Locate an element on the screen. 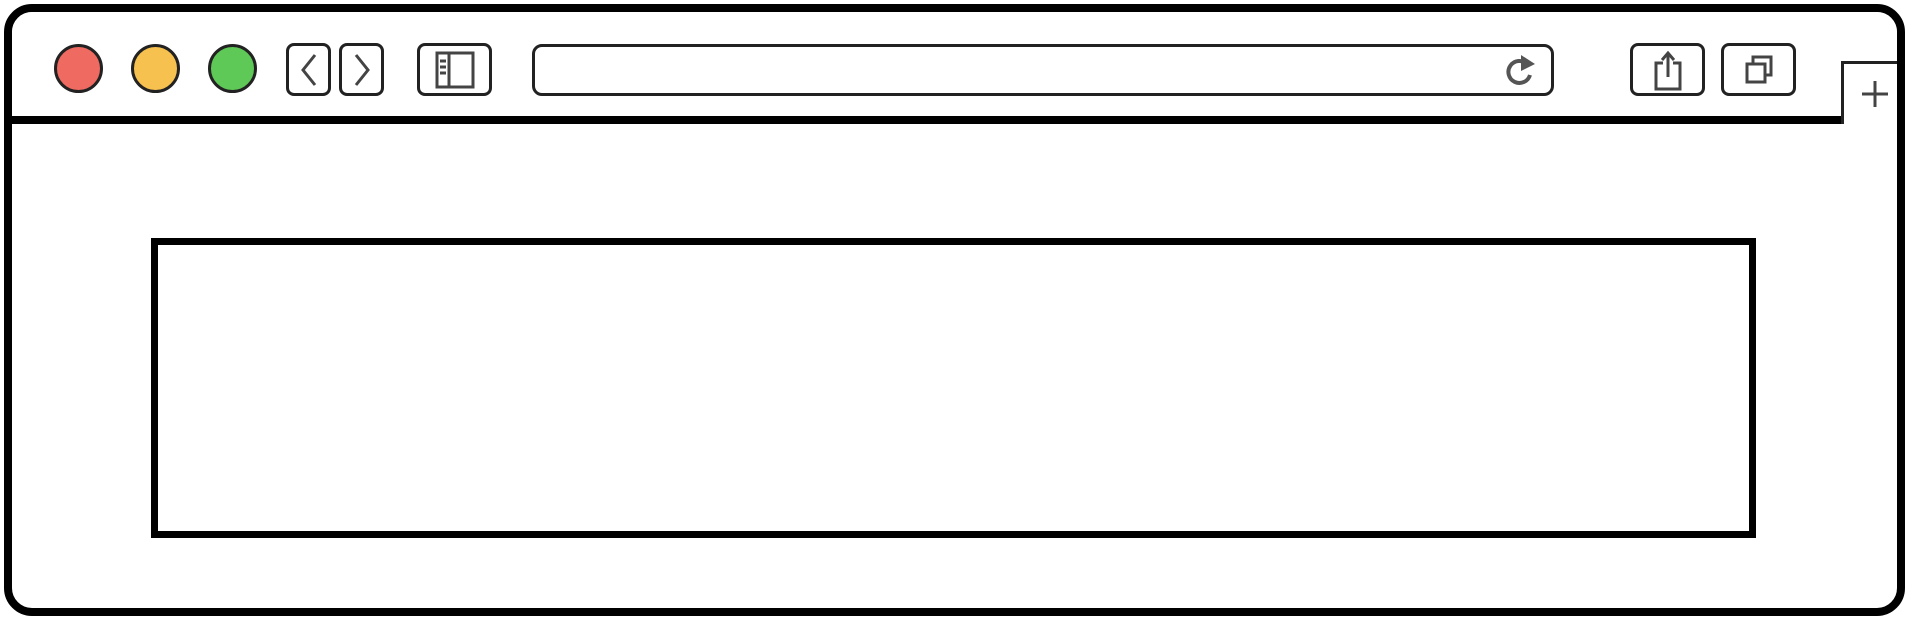  address-bar is located at coordinates (1043, 70).